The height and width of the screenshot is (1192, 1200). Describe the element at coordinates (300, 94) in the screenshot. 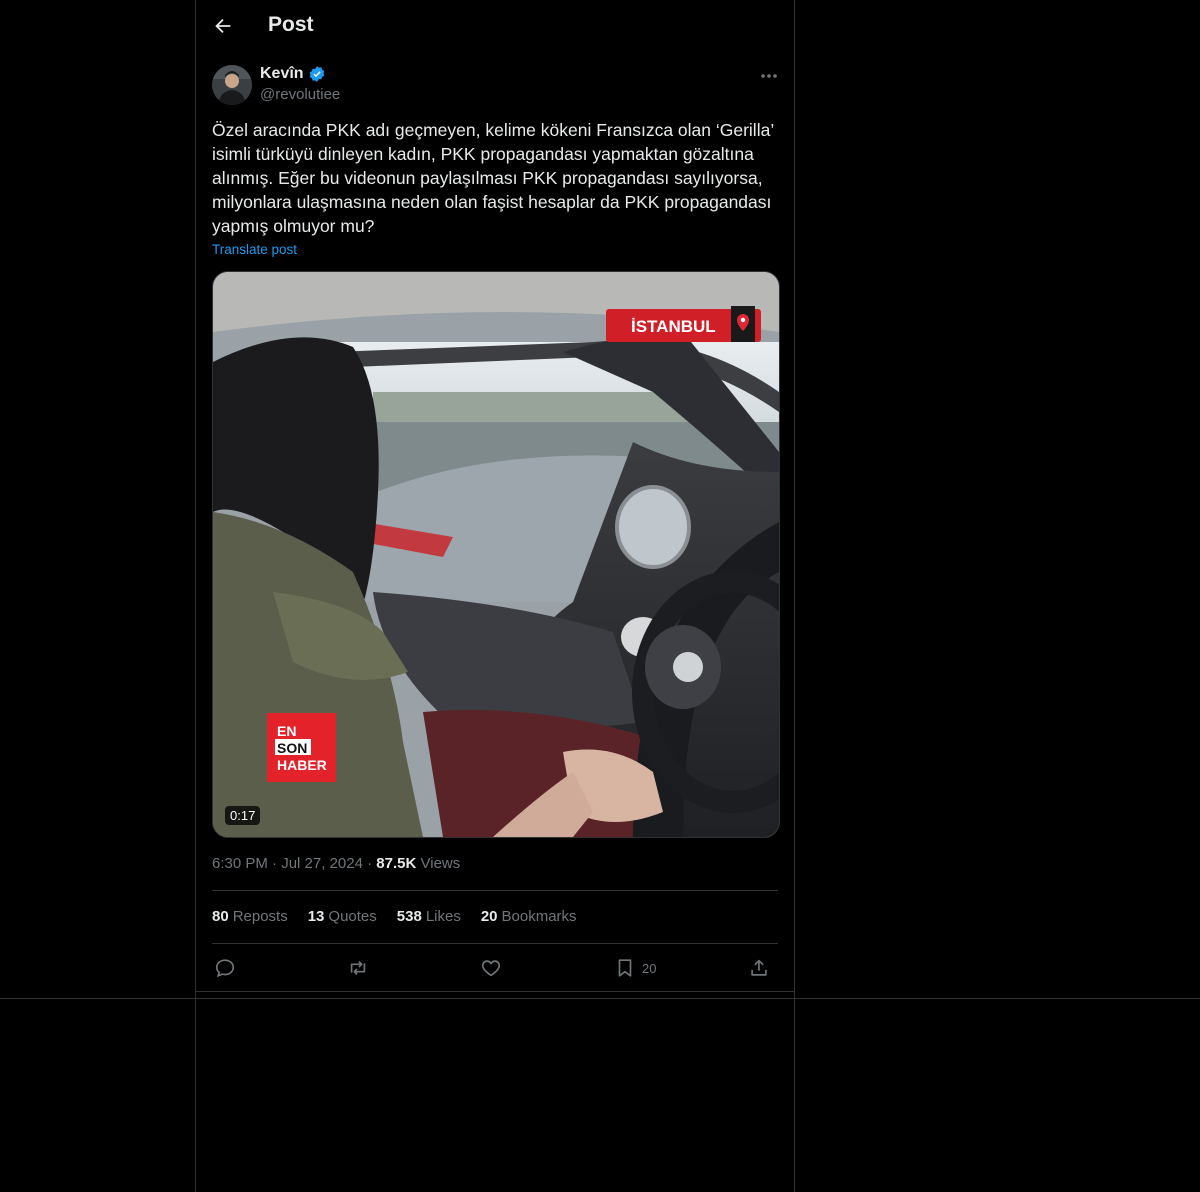

I see `author-handle: @revolutiee` at that location.